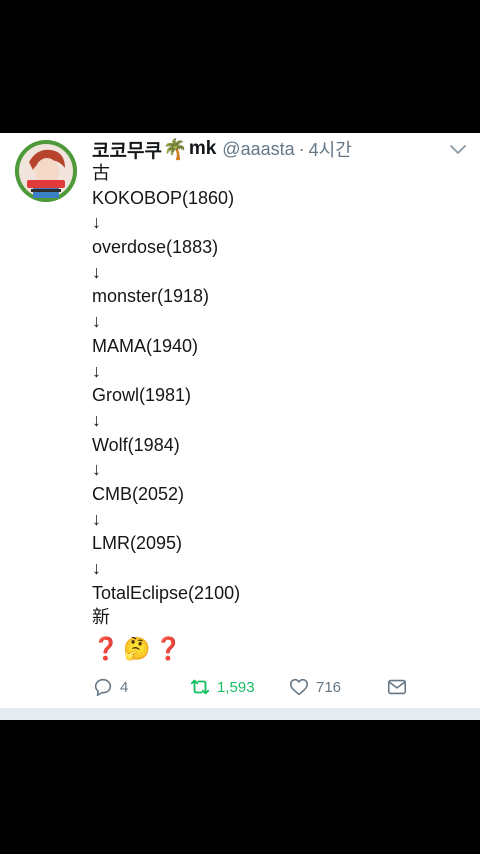 The image size is (480, 854). Describe the element at coordinates (166, 592) in the screenshot. I see `tweet-line: TotalEclipse(2100)` at that location.